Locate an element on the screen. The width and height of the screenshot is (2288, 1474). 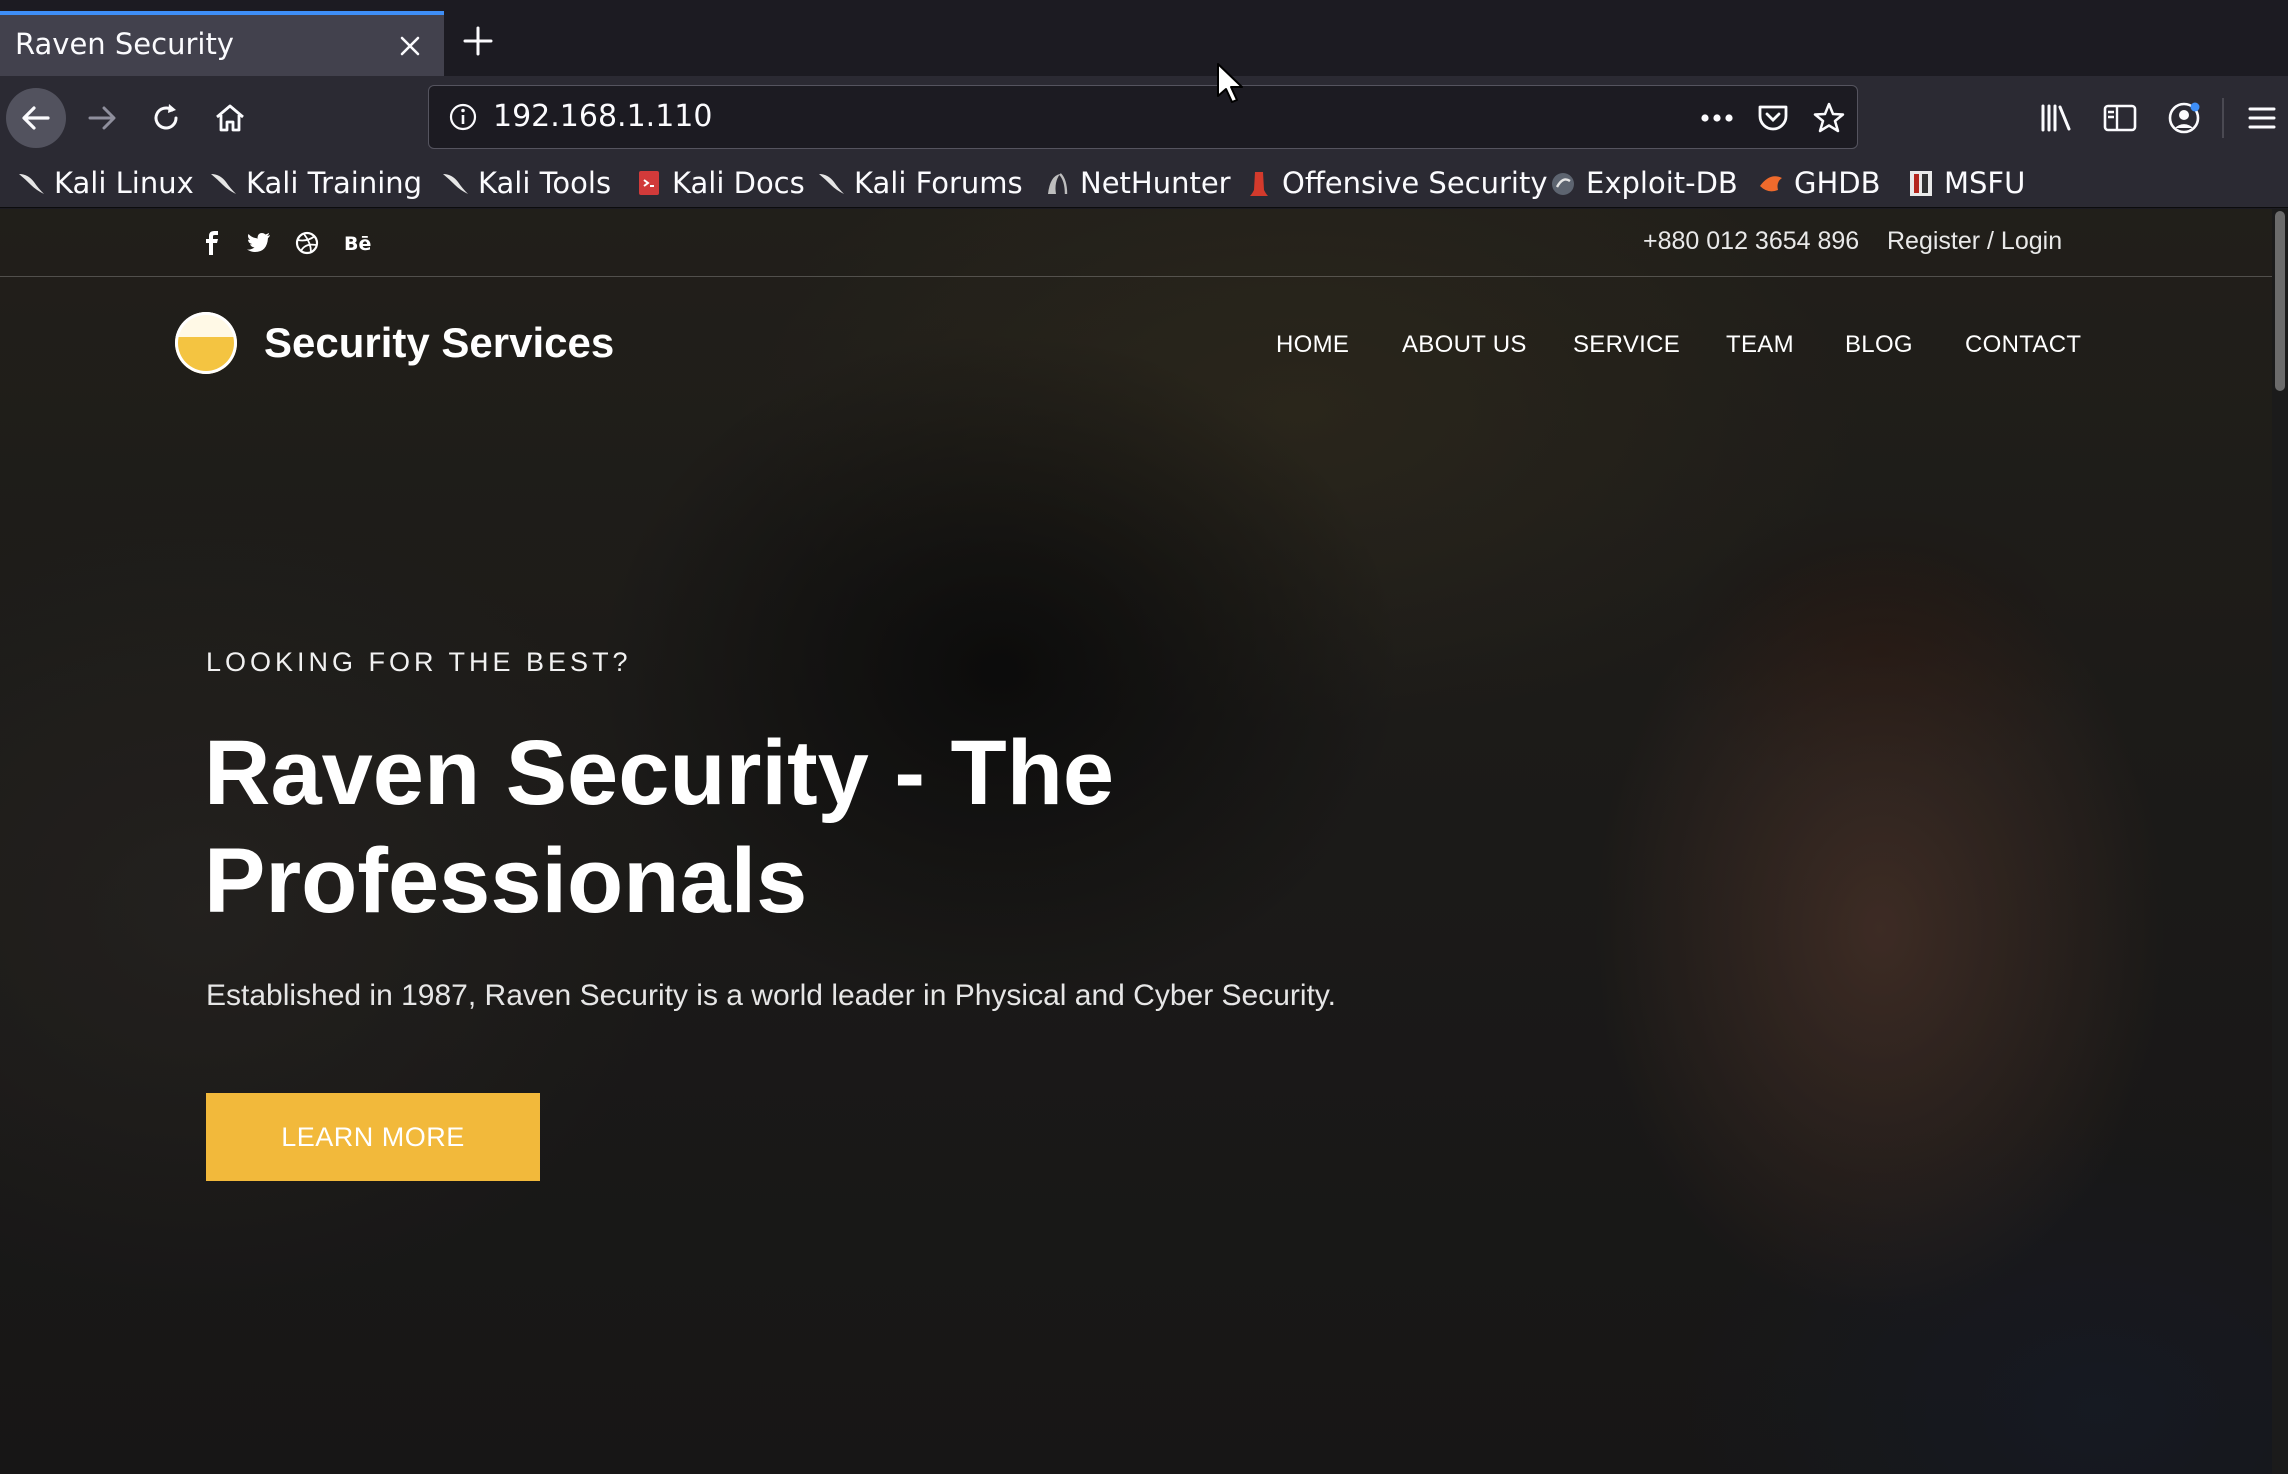
bookmark-label: Kali Docs is located at coordinates (738, 183).